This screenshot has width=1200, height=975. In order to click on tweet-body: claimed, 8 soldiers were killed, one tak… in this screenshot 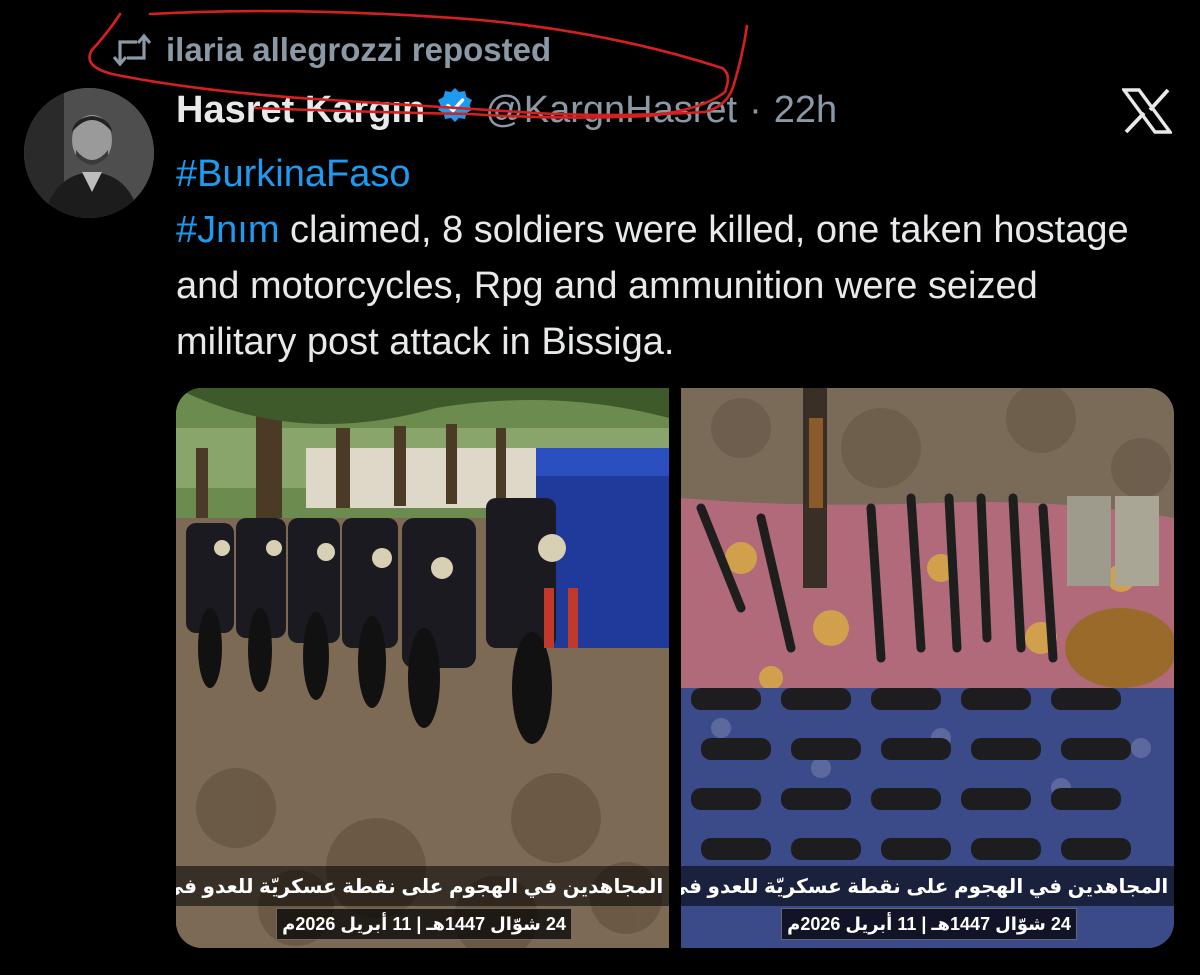, I will do `click(652, 286)`.